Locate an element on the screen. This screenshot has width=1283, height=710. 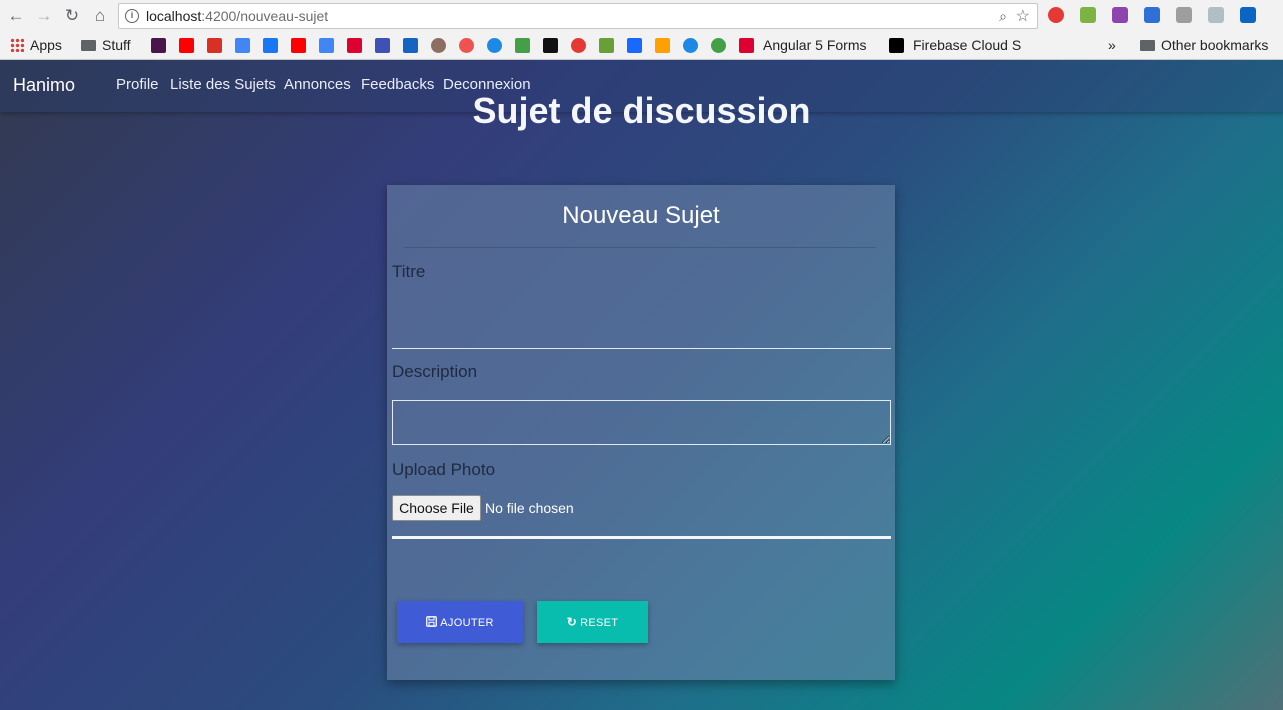
facebook-bookmark-icon is located at coordinates (270, 45).